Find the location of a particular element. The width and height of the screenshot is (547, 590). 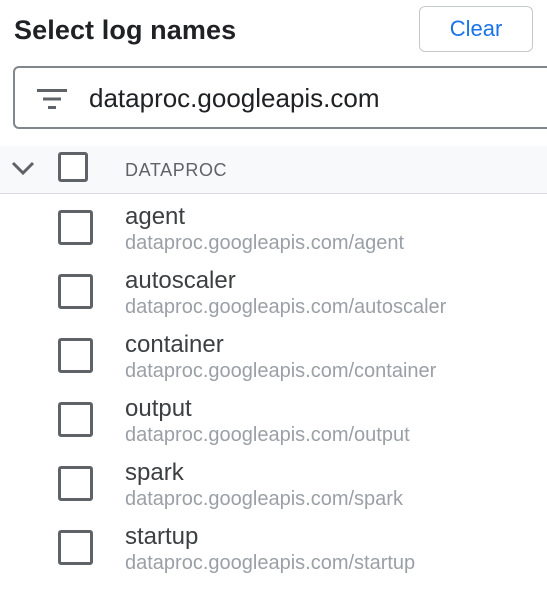

filter-icon is located at coordinates (52, 99).